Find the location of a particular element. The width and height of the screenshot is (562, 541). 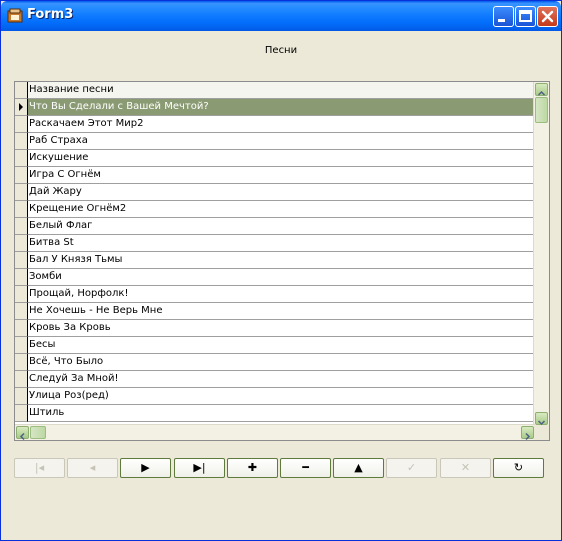

current-row-arrow-icon is located at coordinates (21, 107).